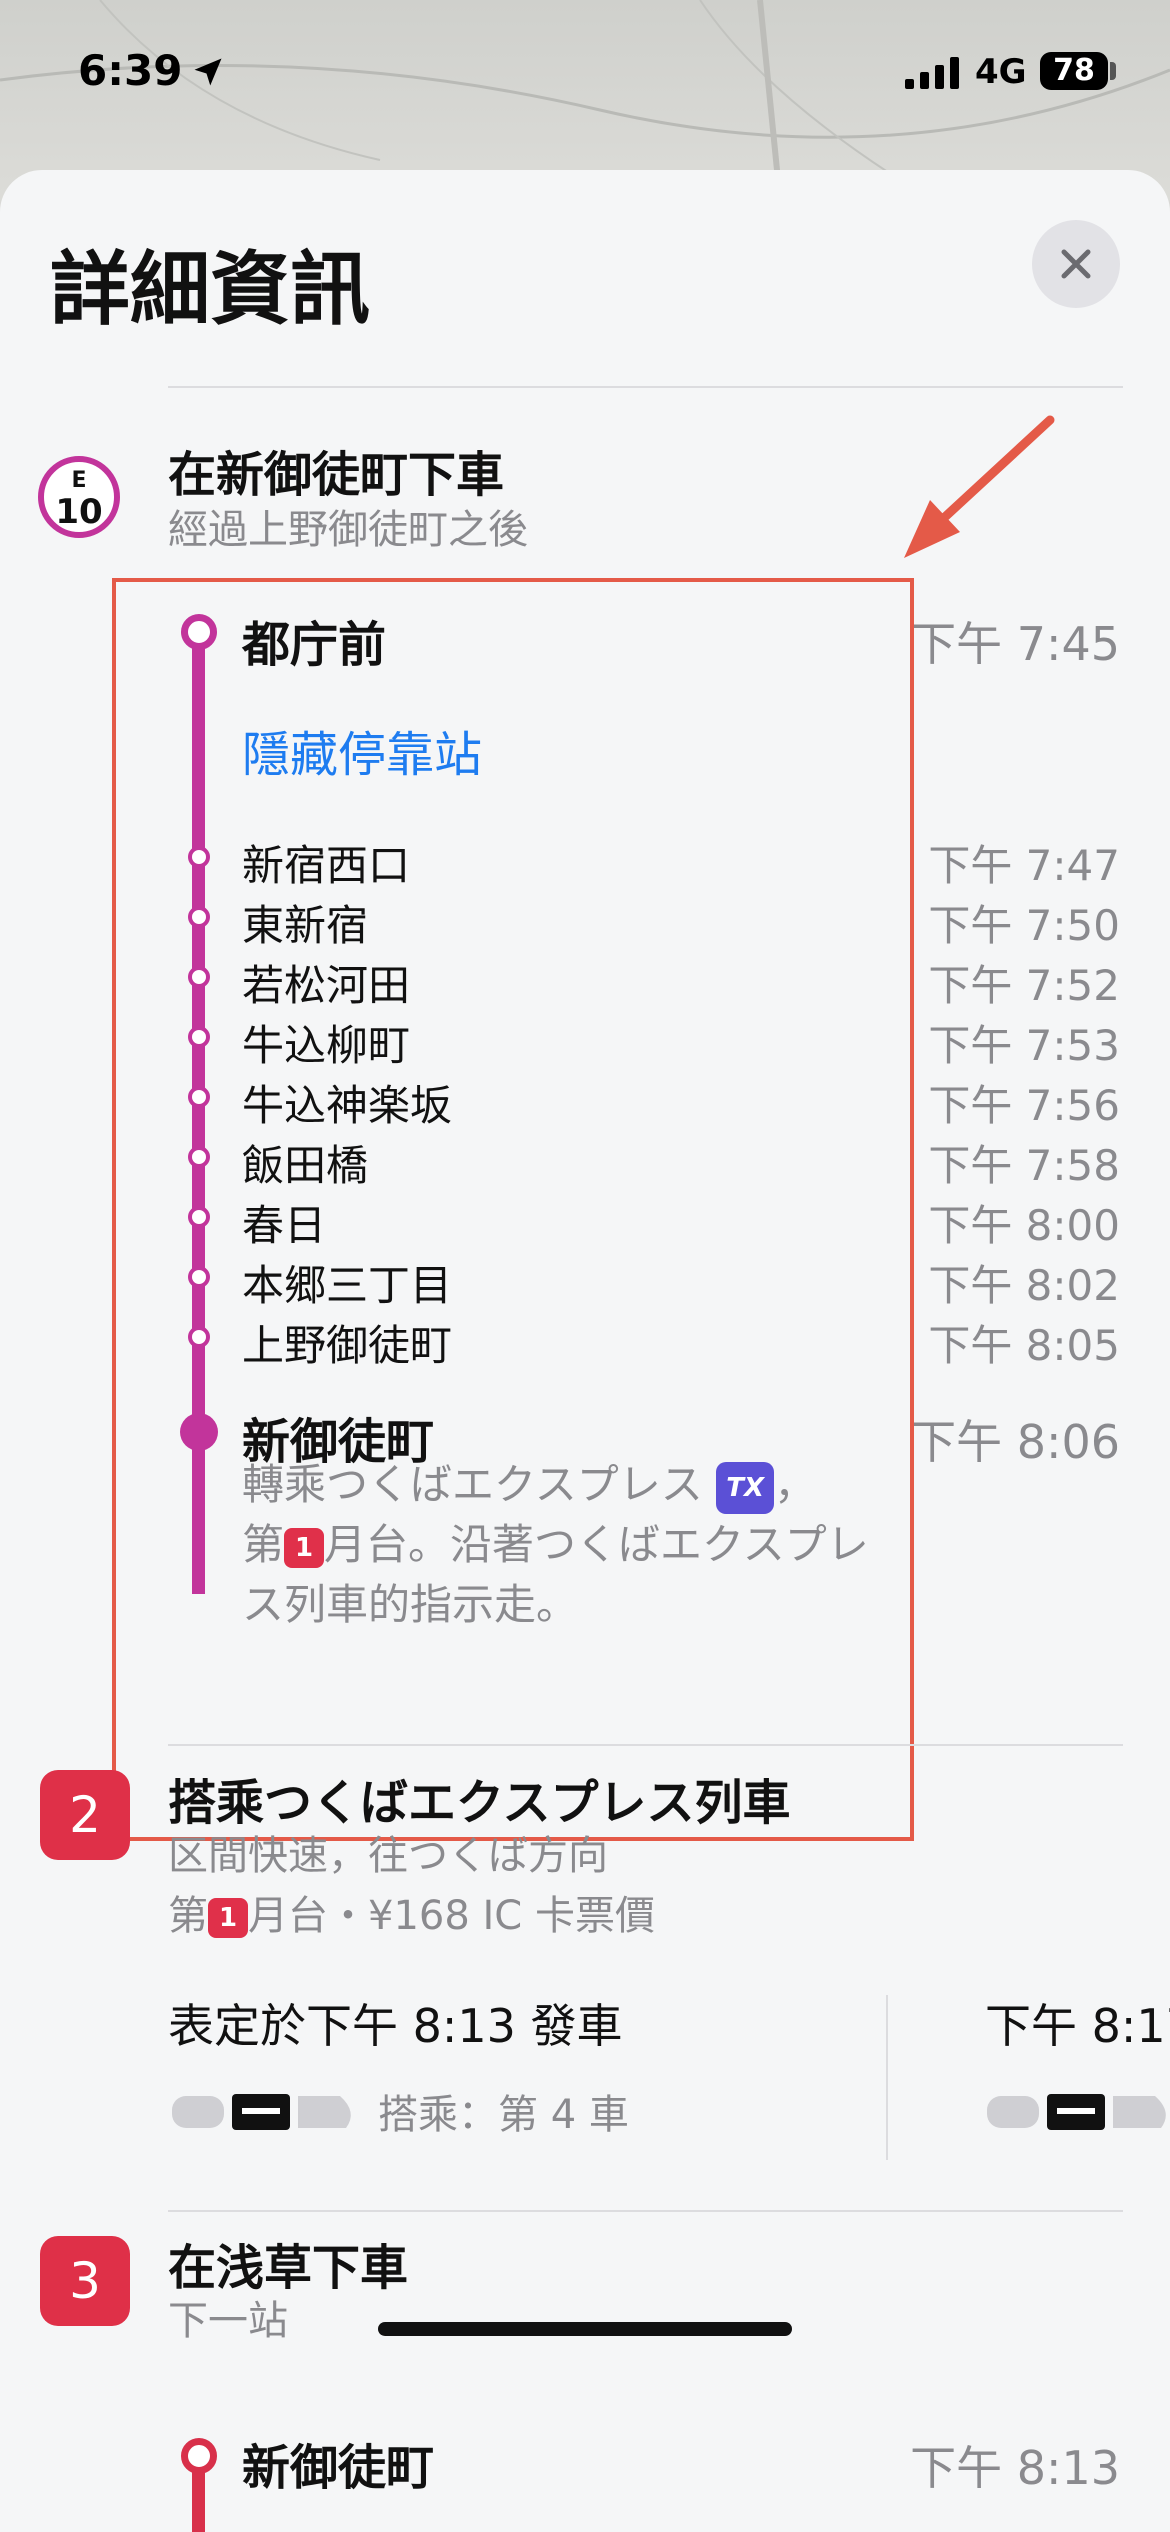  Describe the element at coordinates (228, 1918) in the screenshot. I see `platform-badge: 1` at that location.